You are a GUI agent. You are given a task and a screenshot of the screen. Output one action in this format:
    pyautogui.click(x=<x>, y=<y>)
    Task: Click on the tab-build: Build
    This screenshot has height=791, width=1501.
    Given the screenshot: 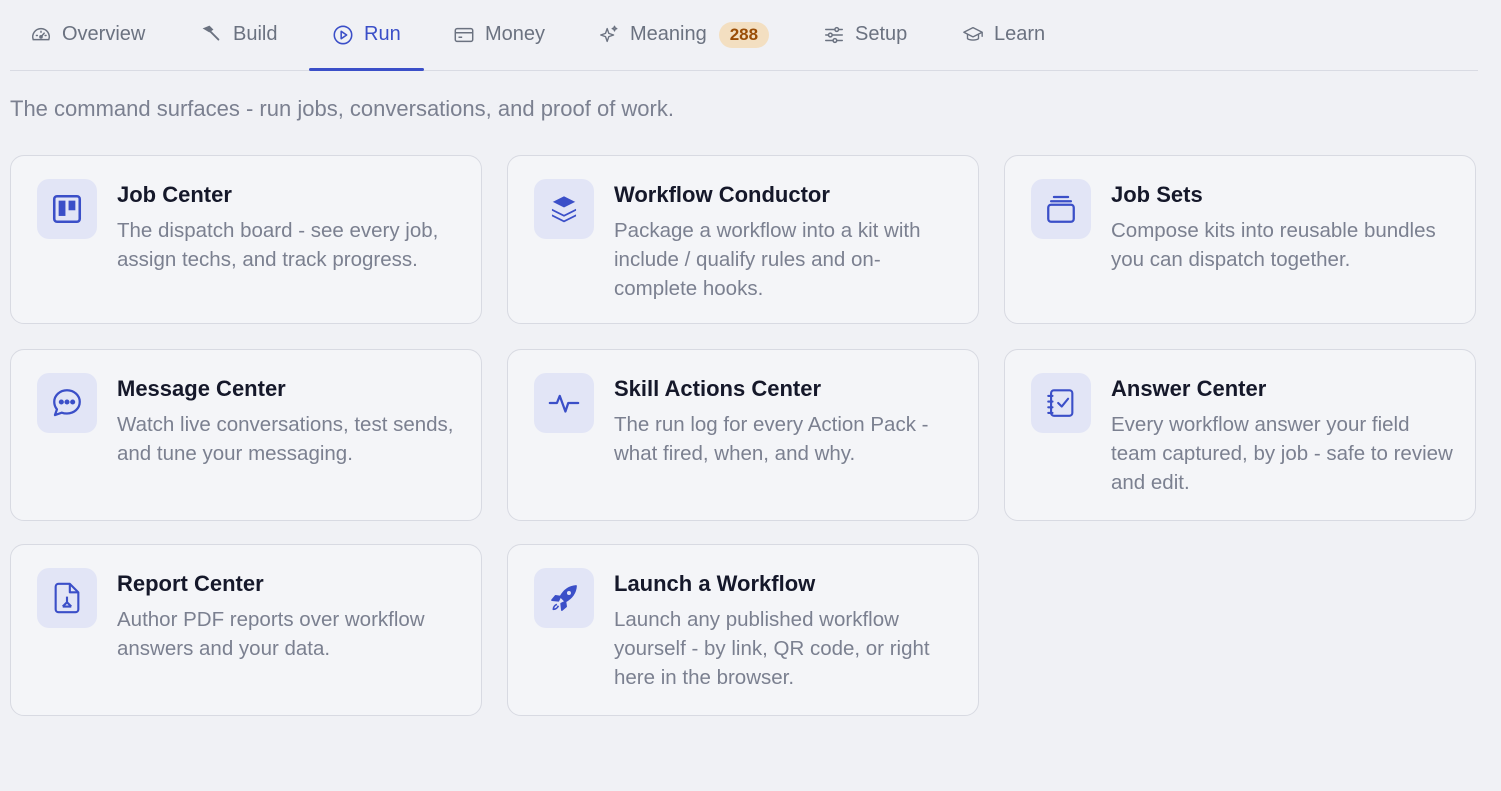 What is the action you would take?
    pyautogui.click(x=239, y=34)
    